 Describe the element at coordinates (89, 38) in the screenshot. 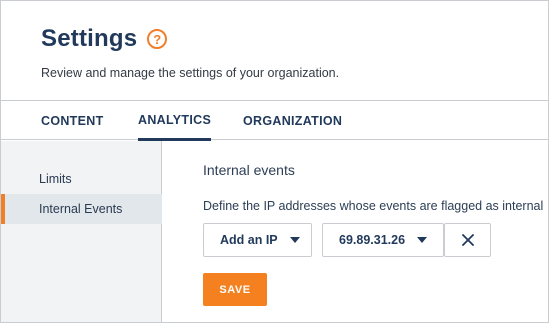

I see `page-title: Settings` at that location.